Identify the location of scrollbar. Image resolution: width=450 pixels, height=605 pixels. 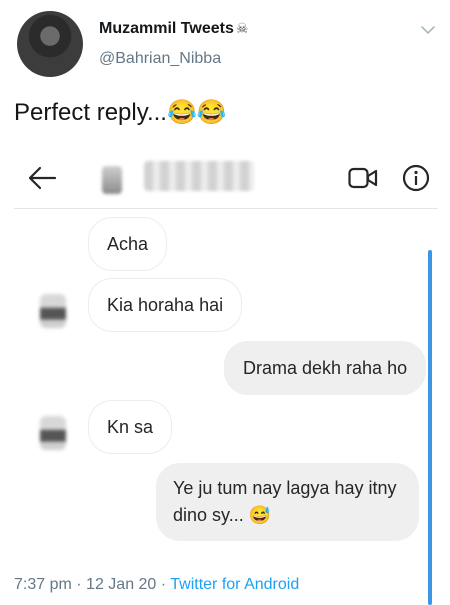
(430, 427).